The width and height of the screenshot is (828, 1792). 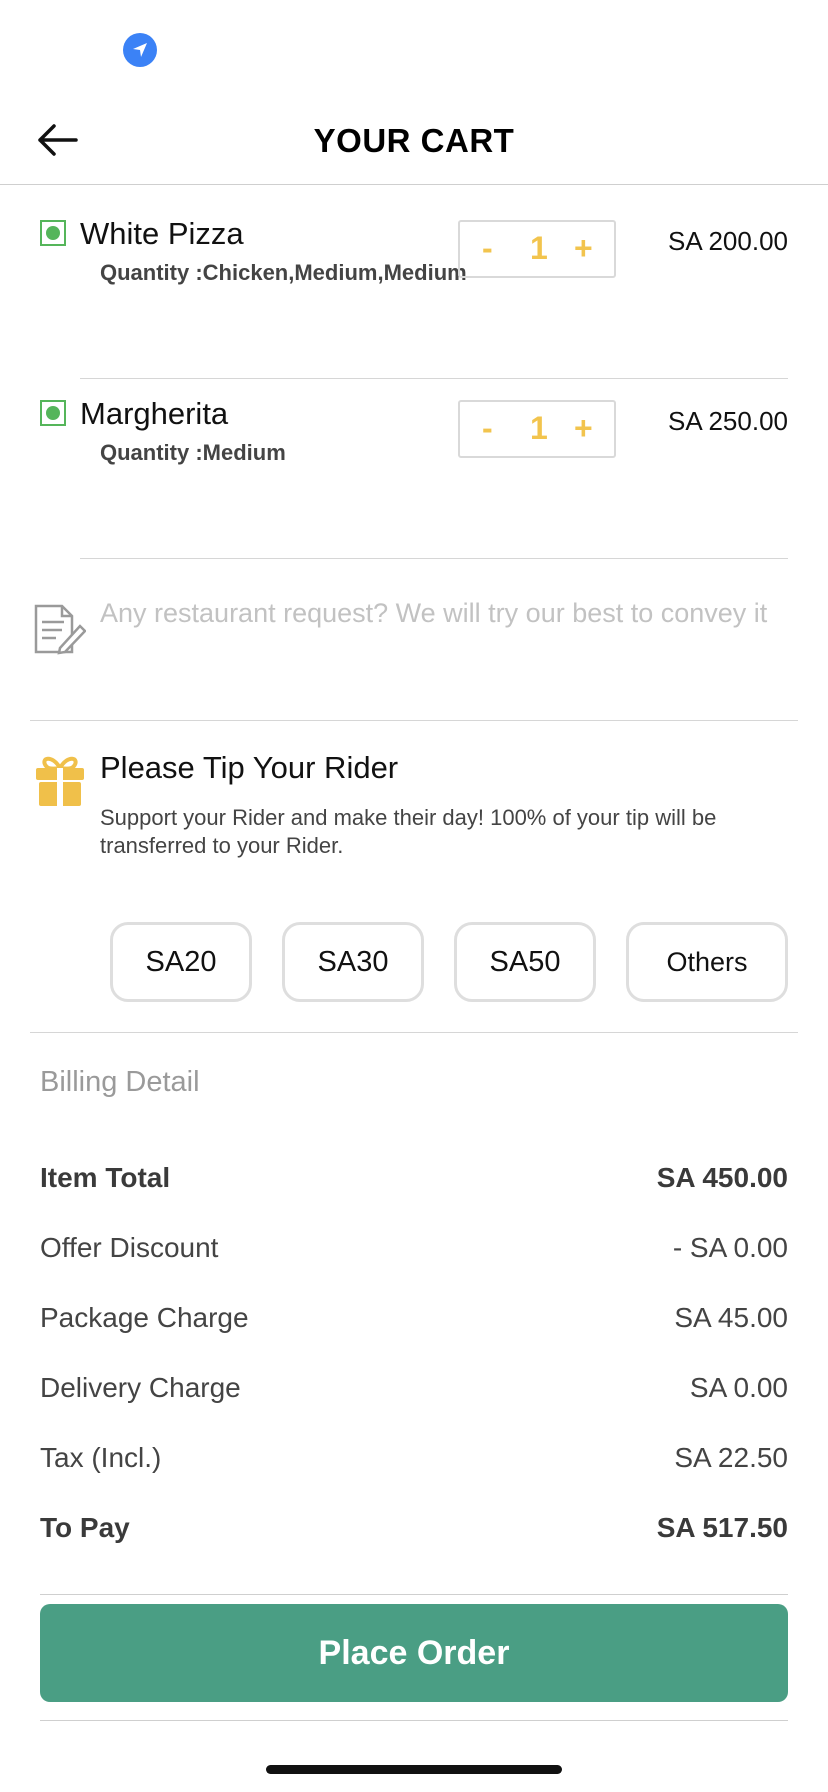 What do you see at coordinates (181, 962) in the screenshot?
I see `tip-option-button: SA20` at bounding box center [181, 962].